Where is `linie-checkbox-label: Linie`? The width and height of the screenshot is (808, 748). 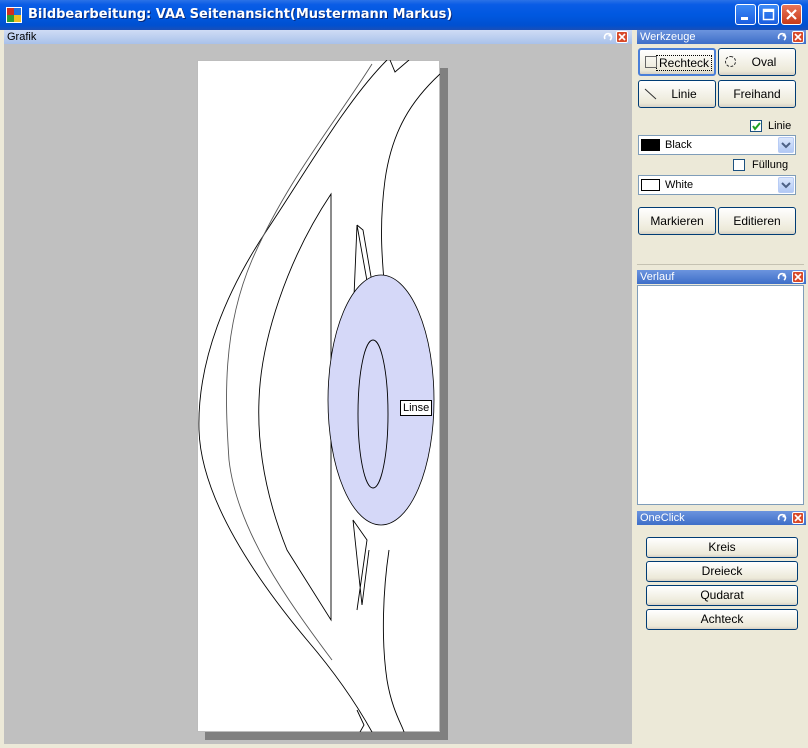 linie-checkbox-label: Linie is located at coordinates (780, 126).